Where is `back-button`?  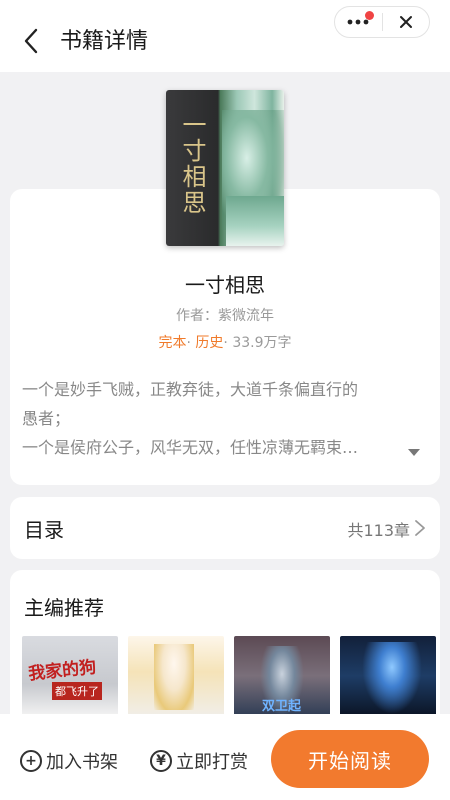 back-button is located at coordinates (31, 41).